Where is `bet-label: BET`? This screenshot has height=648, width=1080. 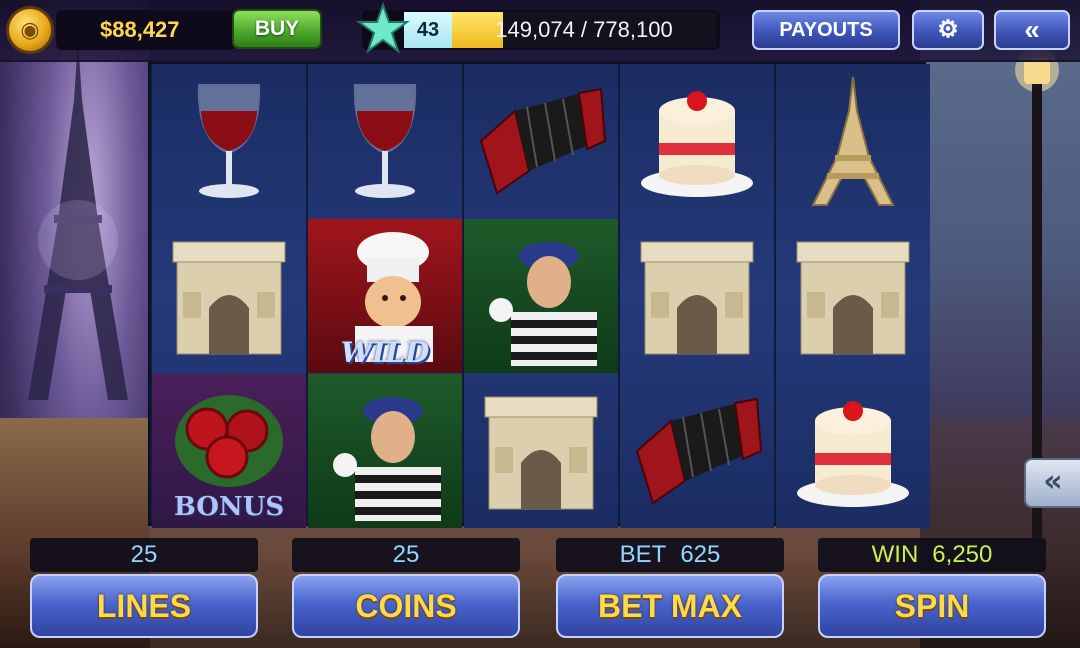
bet-label: BET is located at coordinates (643, 554).